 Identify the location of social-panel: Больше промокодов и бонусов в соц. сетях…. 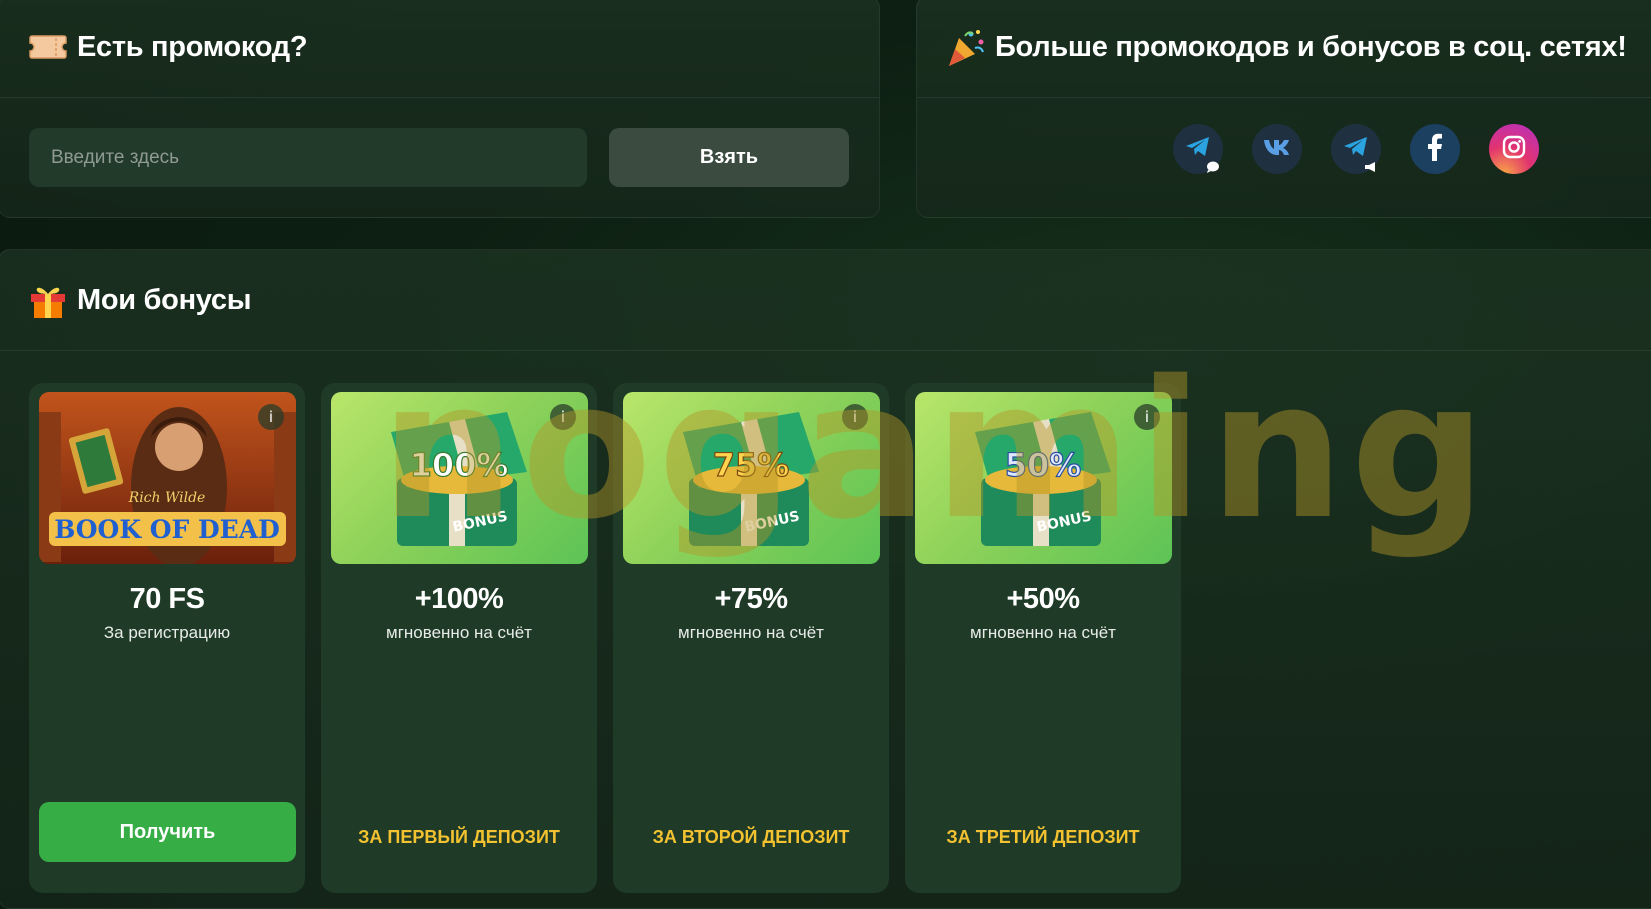
(1283, 109).